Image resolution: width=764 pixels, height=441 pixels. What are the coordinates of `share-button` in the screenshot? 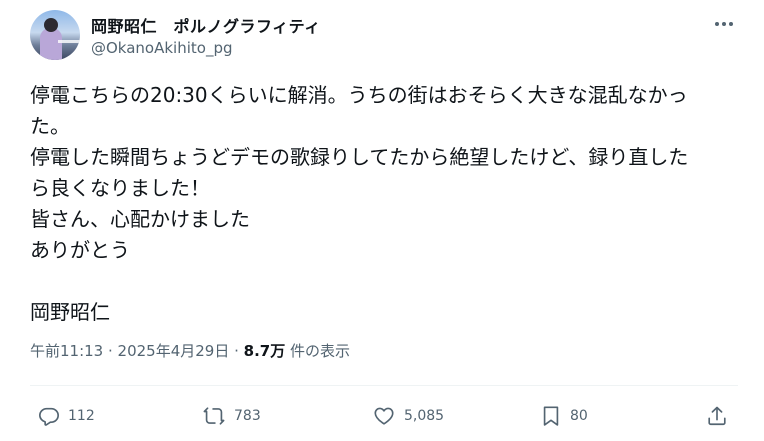 It's located at (717, 416).